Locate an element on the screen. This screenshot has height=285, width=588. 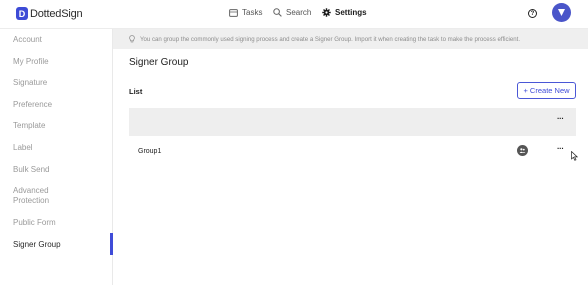
sidebar-item-advanced: Advanced is located at coordinates (31, 191).